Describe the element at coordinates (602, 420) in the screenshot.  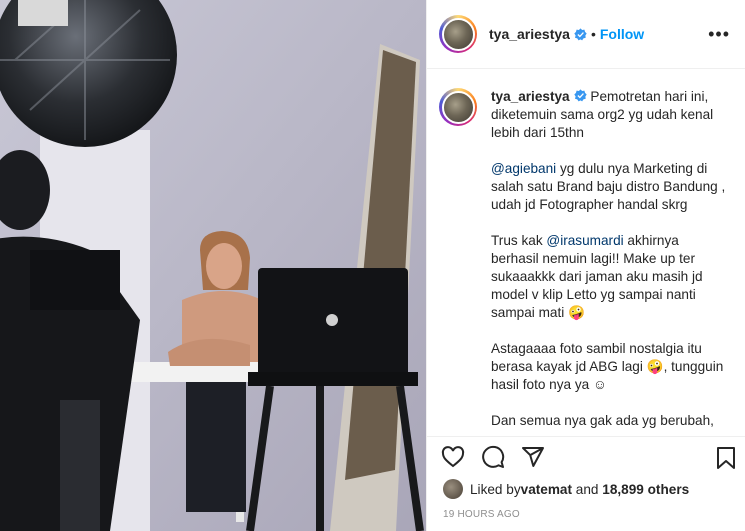
I see `caption-paragraph-5: Dan semua nya gak ada yg berubah,` at that location.